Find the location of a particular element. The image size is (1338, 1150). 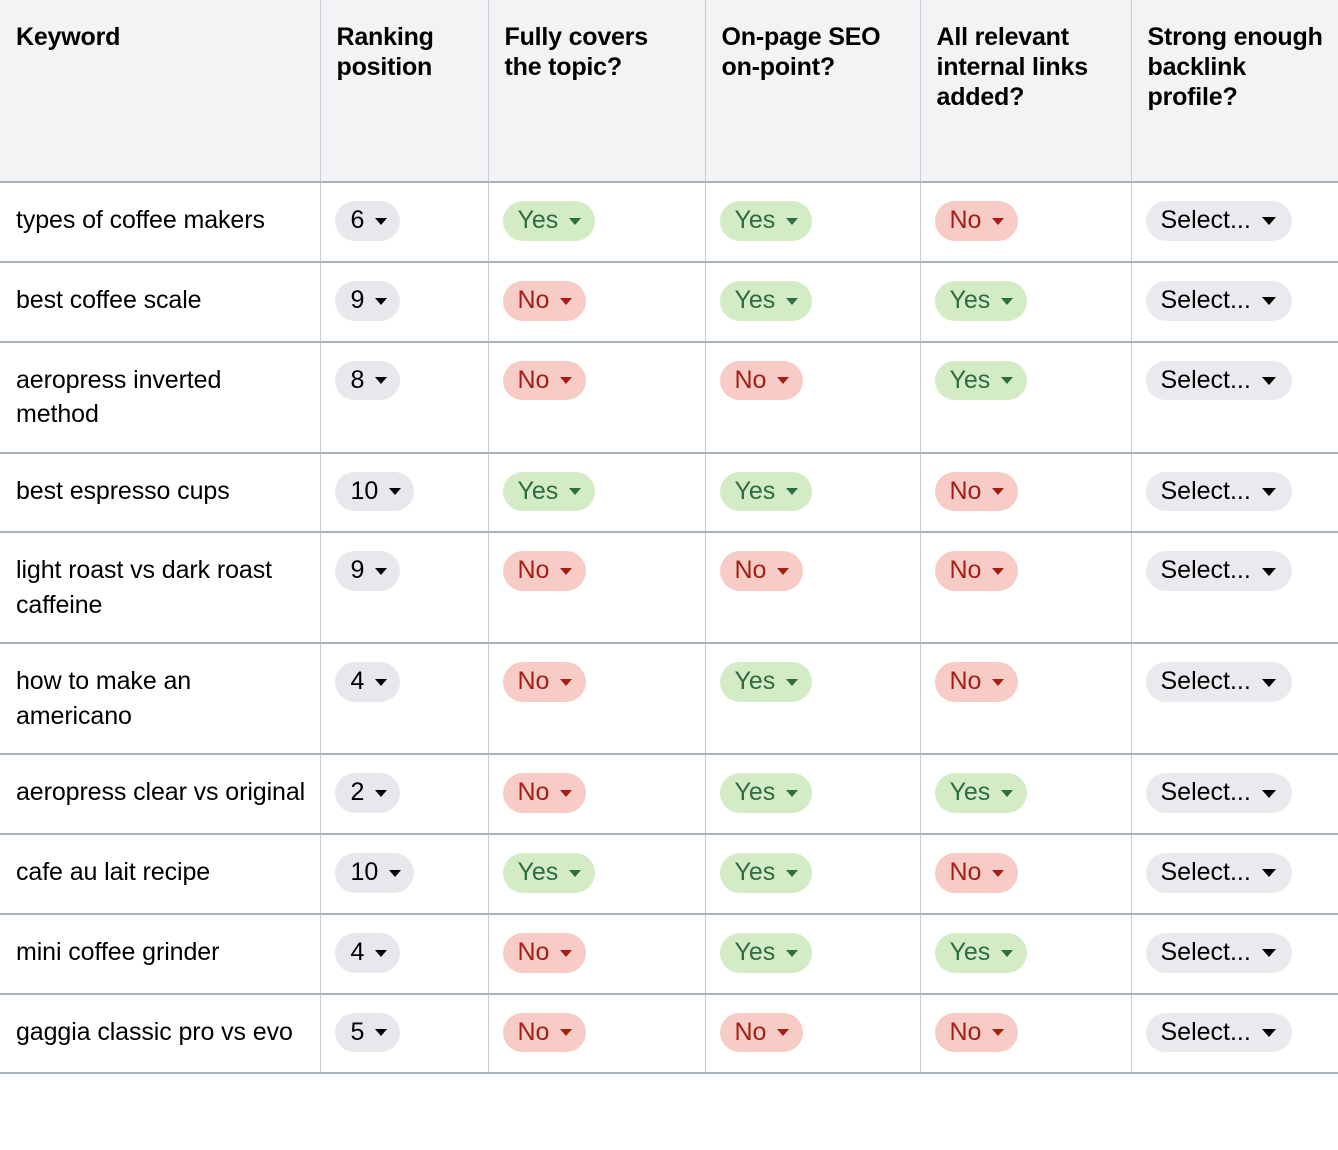

internal-links-value: No is located at coordinates (965, 681).